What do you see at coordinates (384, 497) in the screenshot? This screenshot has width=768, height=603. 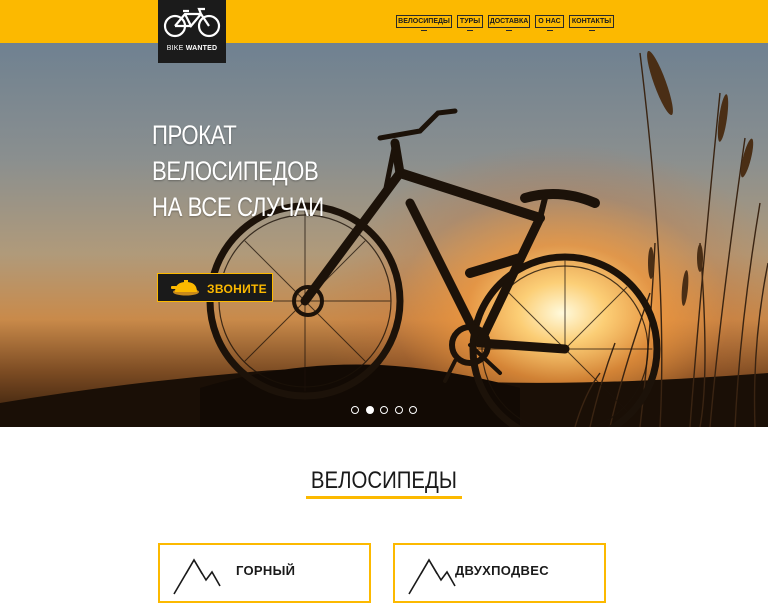 I see `section-title-underline` at bounding box center [384, 497].